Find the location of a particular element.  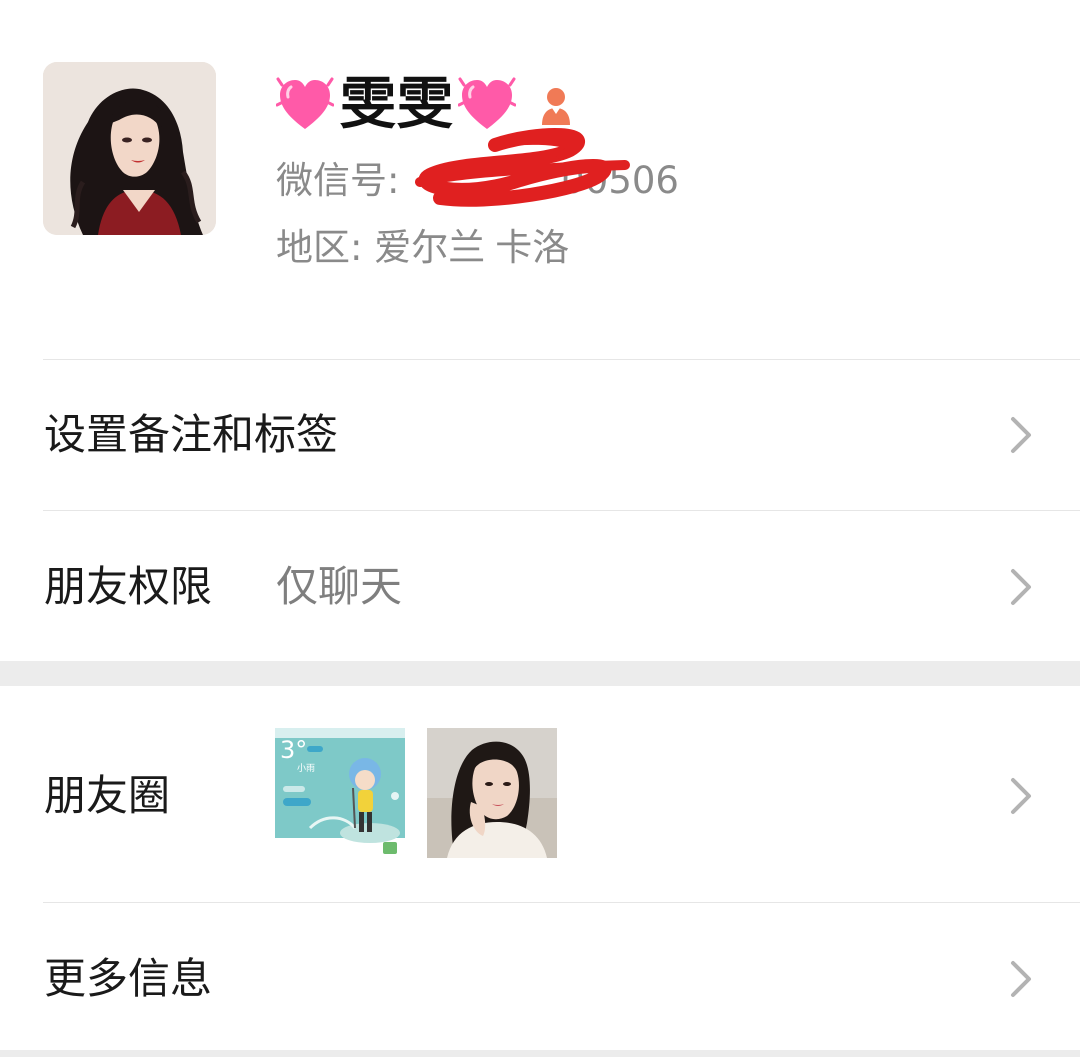

row-more-info: 更多信息 is located at coordinates (540, 976).